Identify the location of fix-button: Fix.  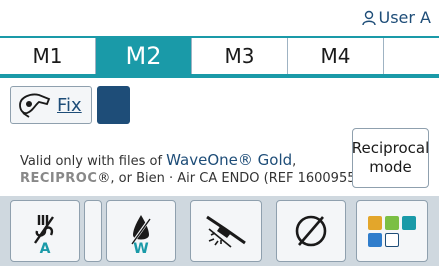
(51, 105).